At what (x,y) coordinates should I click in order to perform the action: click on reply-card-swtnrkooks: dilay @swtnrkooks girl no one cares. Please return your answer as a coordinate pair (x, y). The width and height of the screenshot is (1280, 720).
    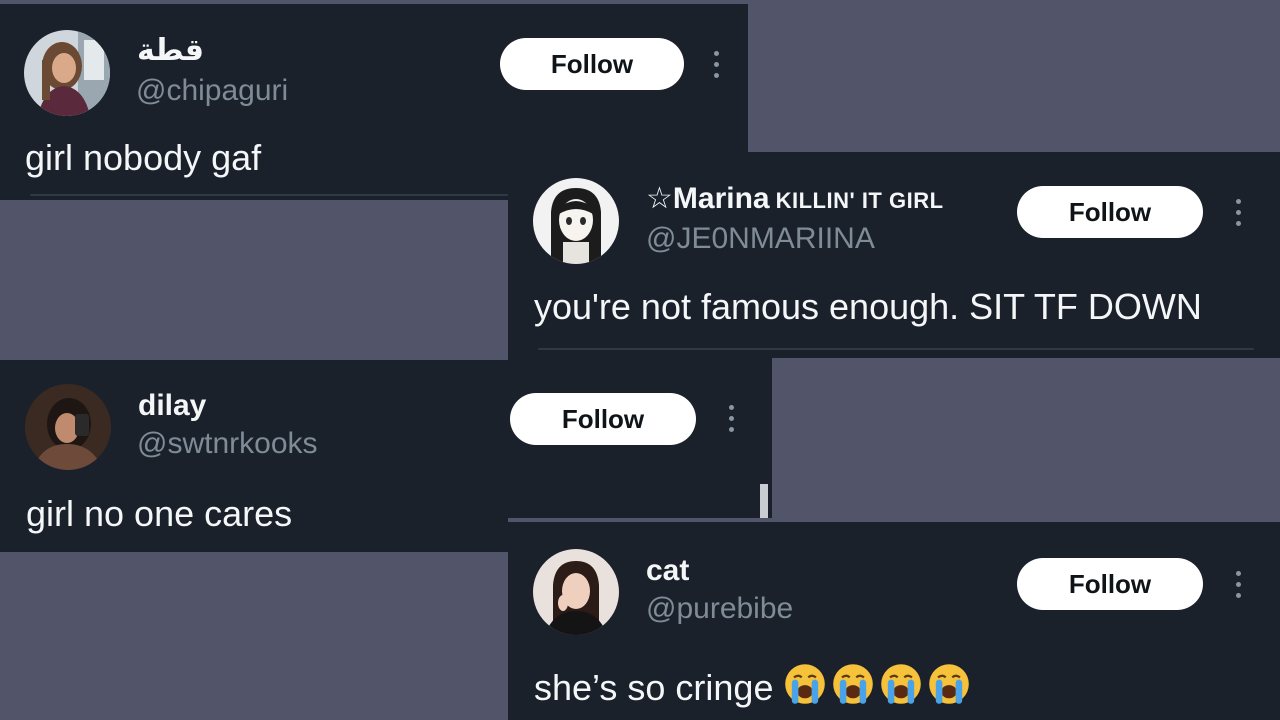
    Looking at the image, I should click on (254, 456).